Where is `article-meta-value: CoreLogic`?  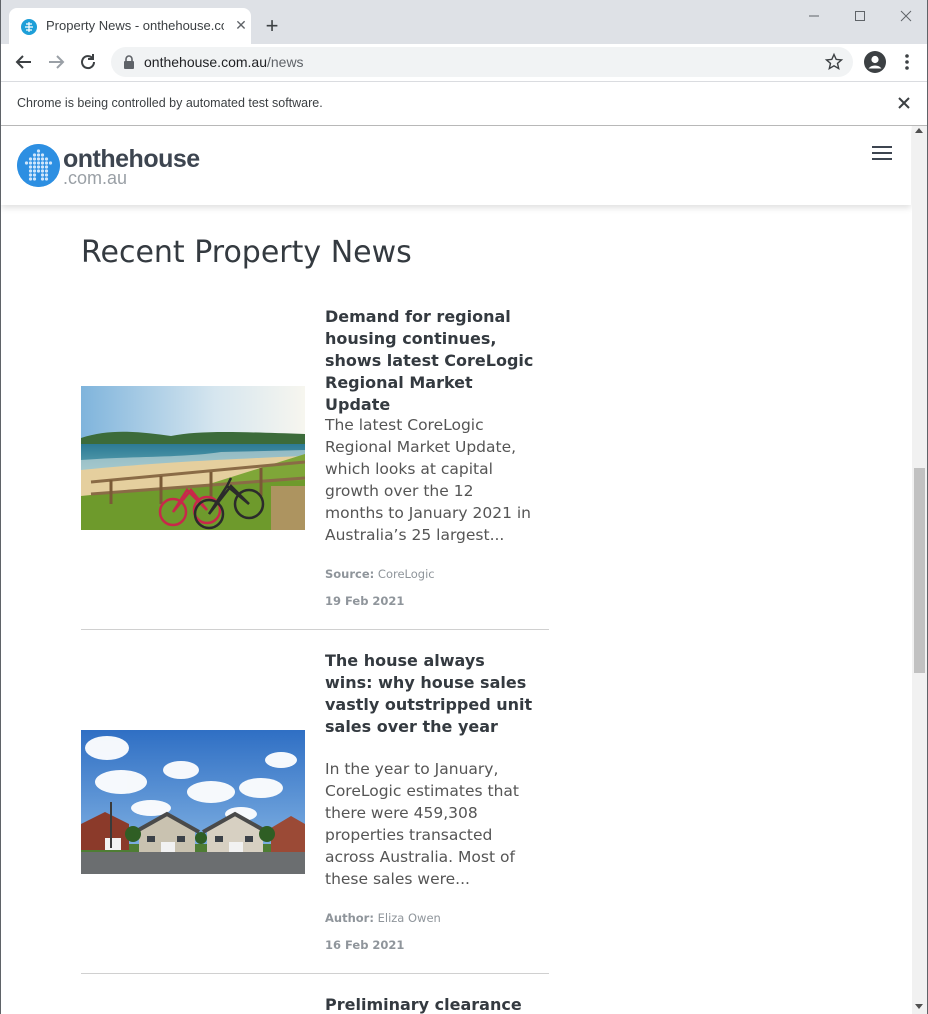 article-meta-value: CoreLogic is located at coordinates (406, 574).